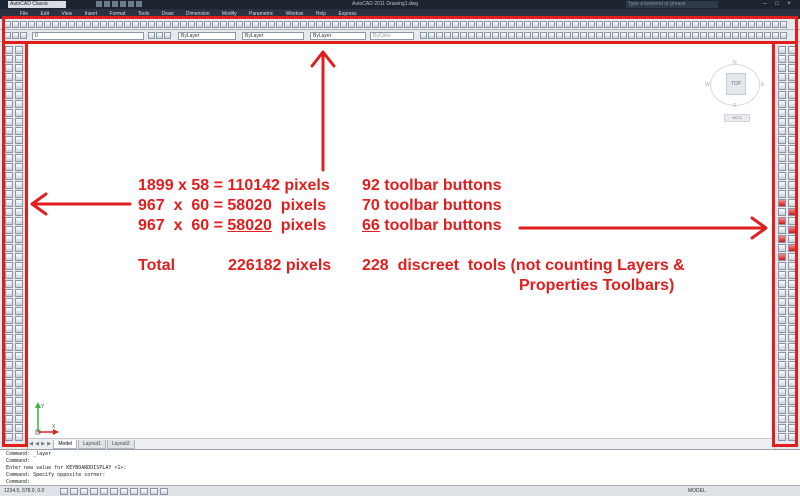  Describe the element at coordinates (49, 444) in the screenshot. I see `tab-last-icon: ▶` at that location.